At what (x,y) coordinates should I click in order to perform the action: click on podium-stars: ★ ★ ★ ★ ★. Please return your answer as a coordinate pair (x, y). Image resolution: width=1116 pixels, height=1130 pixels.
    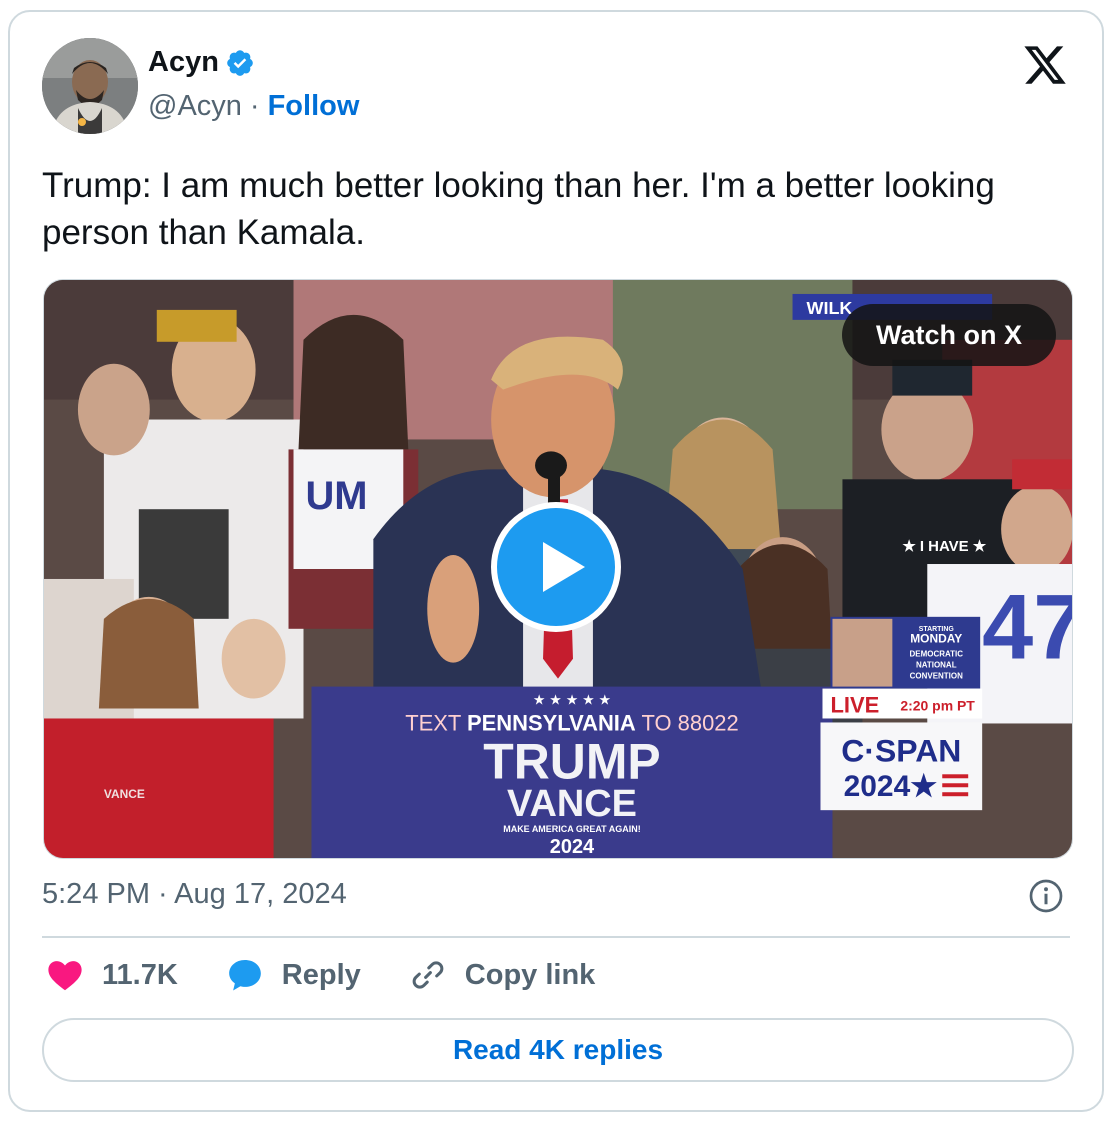
    Looking at the image, I should click on (572, 700).